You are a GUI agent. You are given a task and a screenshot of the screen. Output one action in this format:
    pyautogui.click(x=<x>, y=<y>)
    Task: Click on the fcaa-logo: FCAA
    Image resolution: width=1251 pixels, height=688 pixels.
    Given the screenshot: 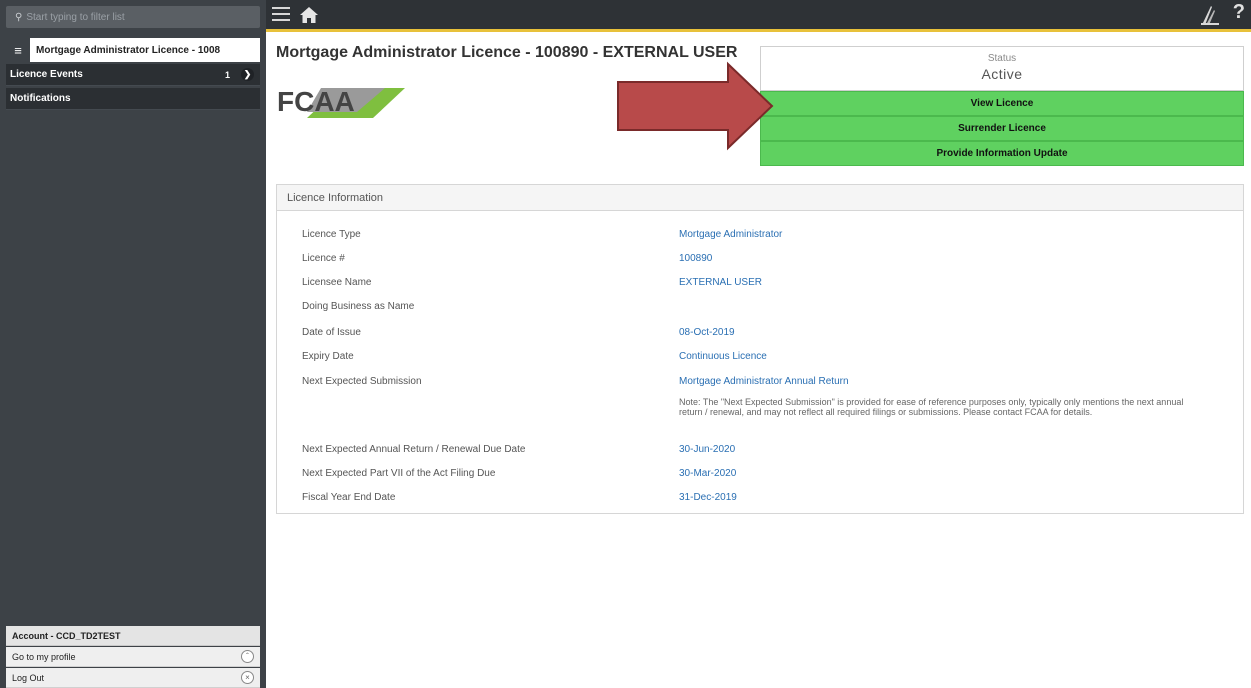 What is the action you would take?
    pyautogui.click(x=342, y=102)
    